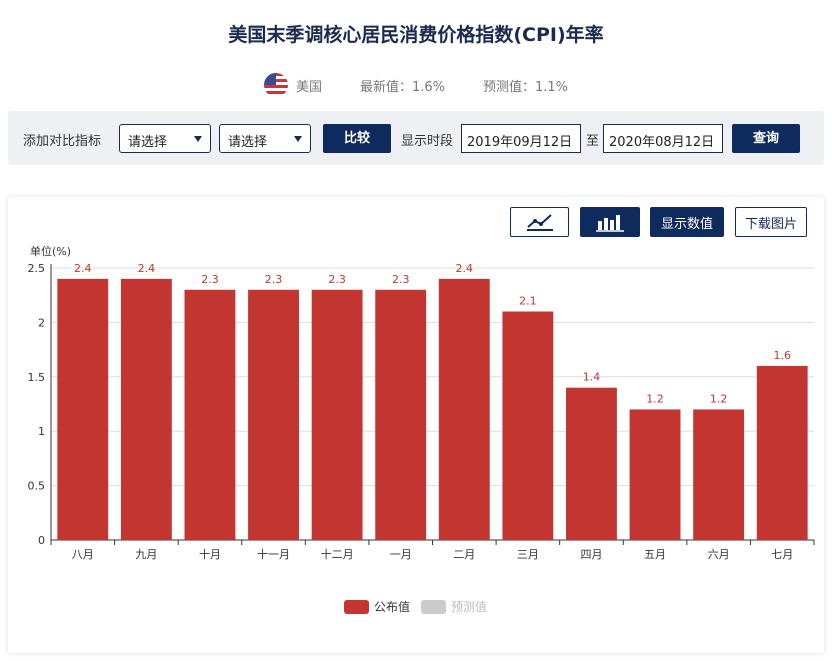 Image resolution: width=832 pixels, height=661 pixels. What do you see at coordinates (427, 141) in the screenshot?
I see `period-label: 显示时段` at bounding box center [427, 141].